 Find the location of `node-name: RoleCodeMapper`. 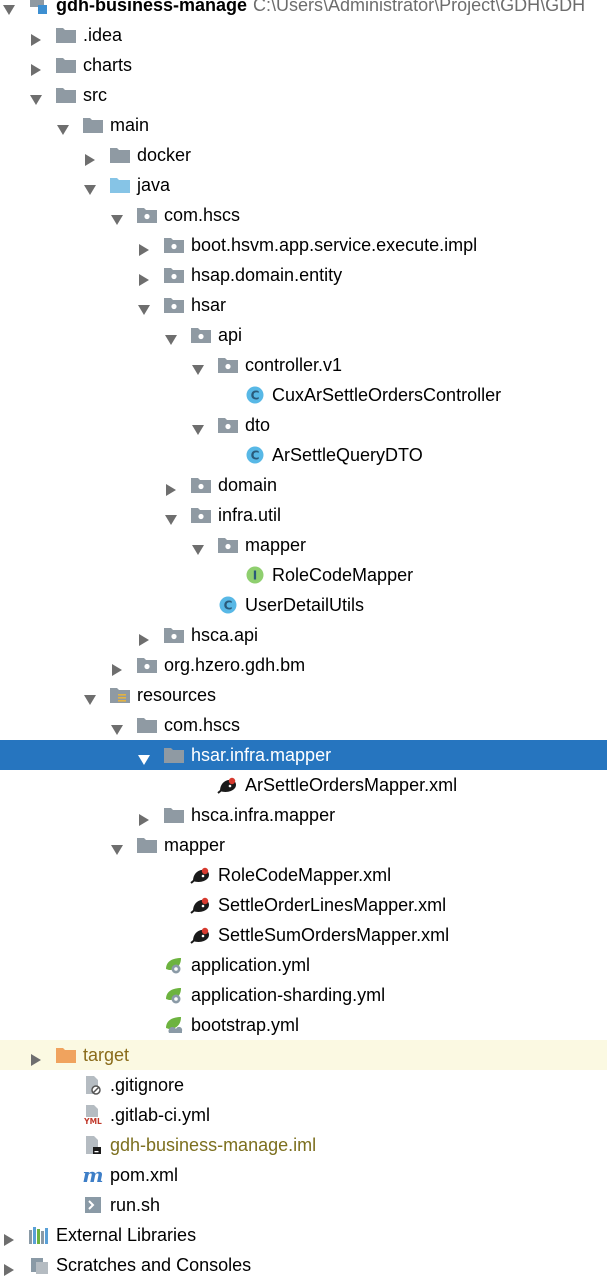

node-name: RoleCodeMapper is located at coordinates (343, 575).